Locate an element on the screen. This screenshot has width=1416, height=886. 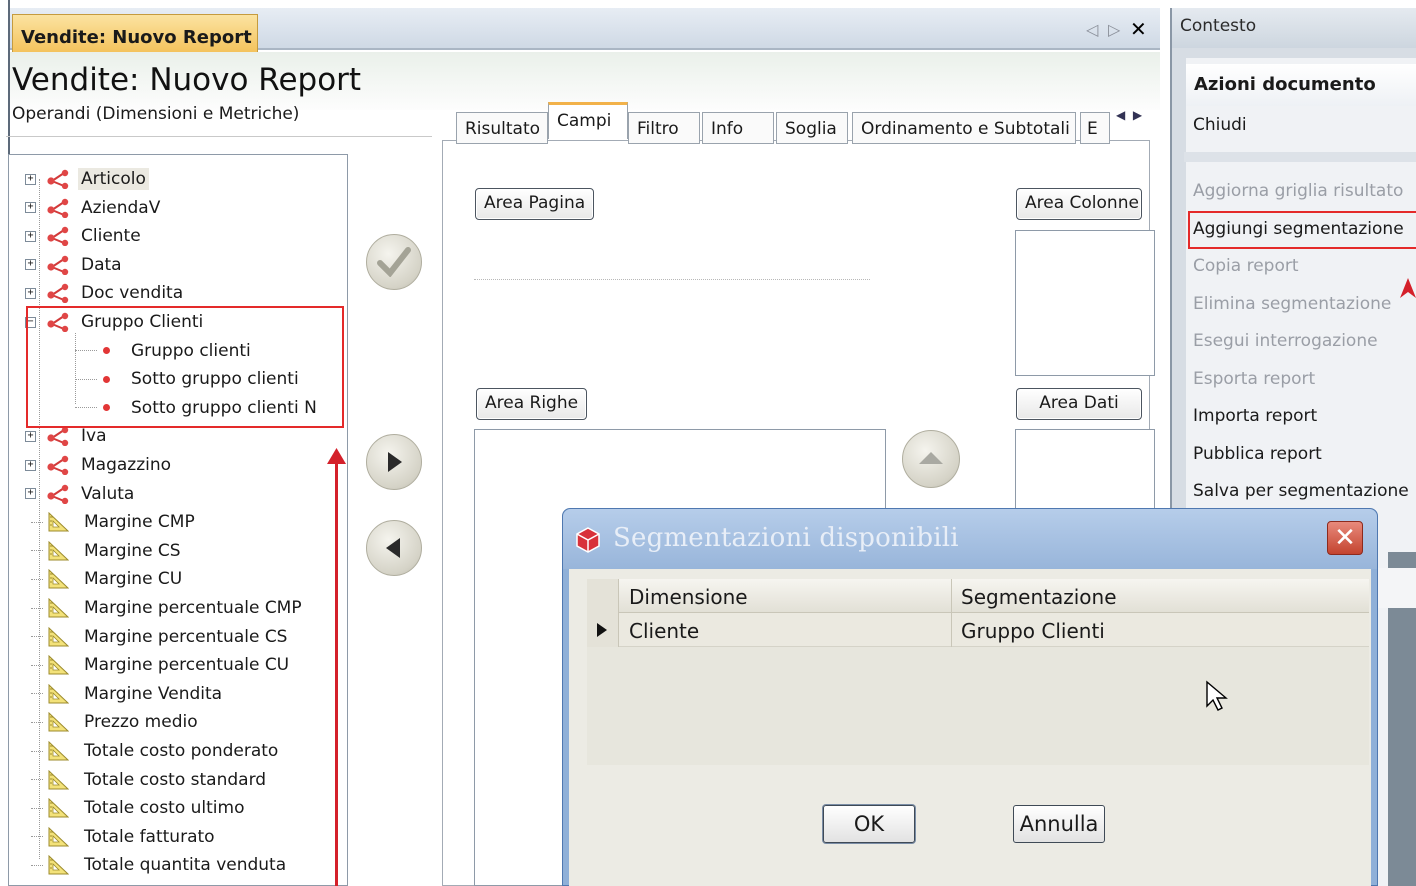
area-righe-button: Area Righe is located at coordinates (532, 404).